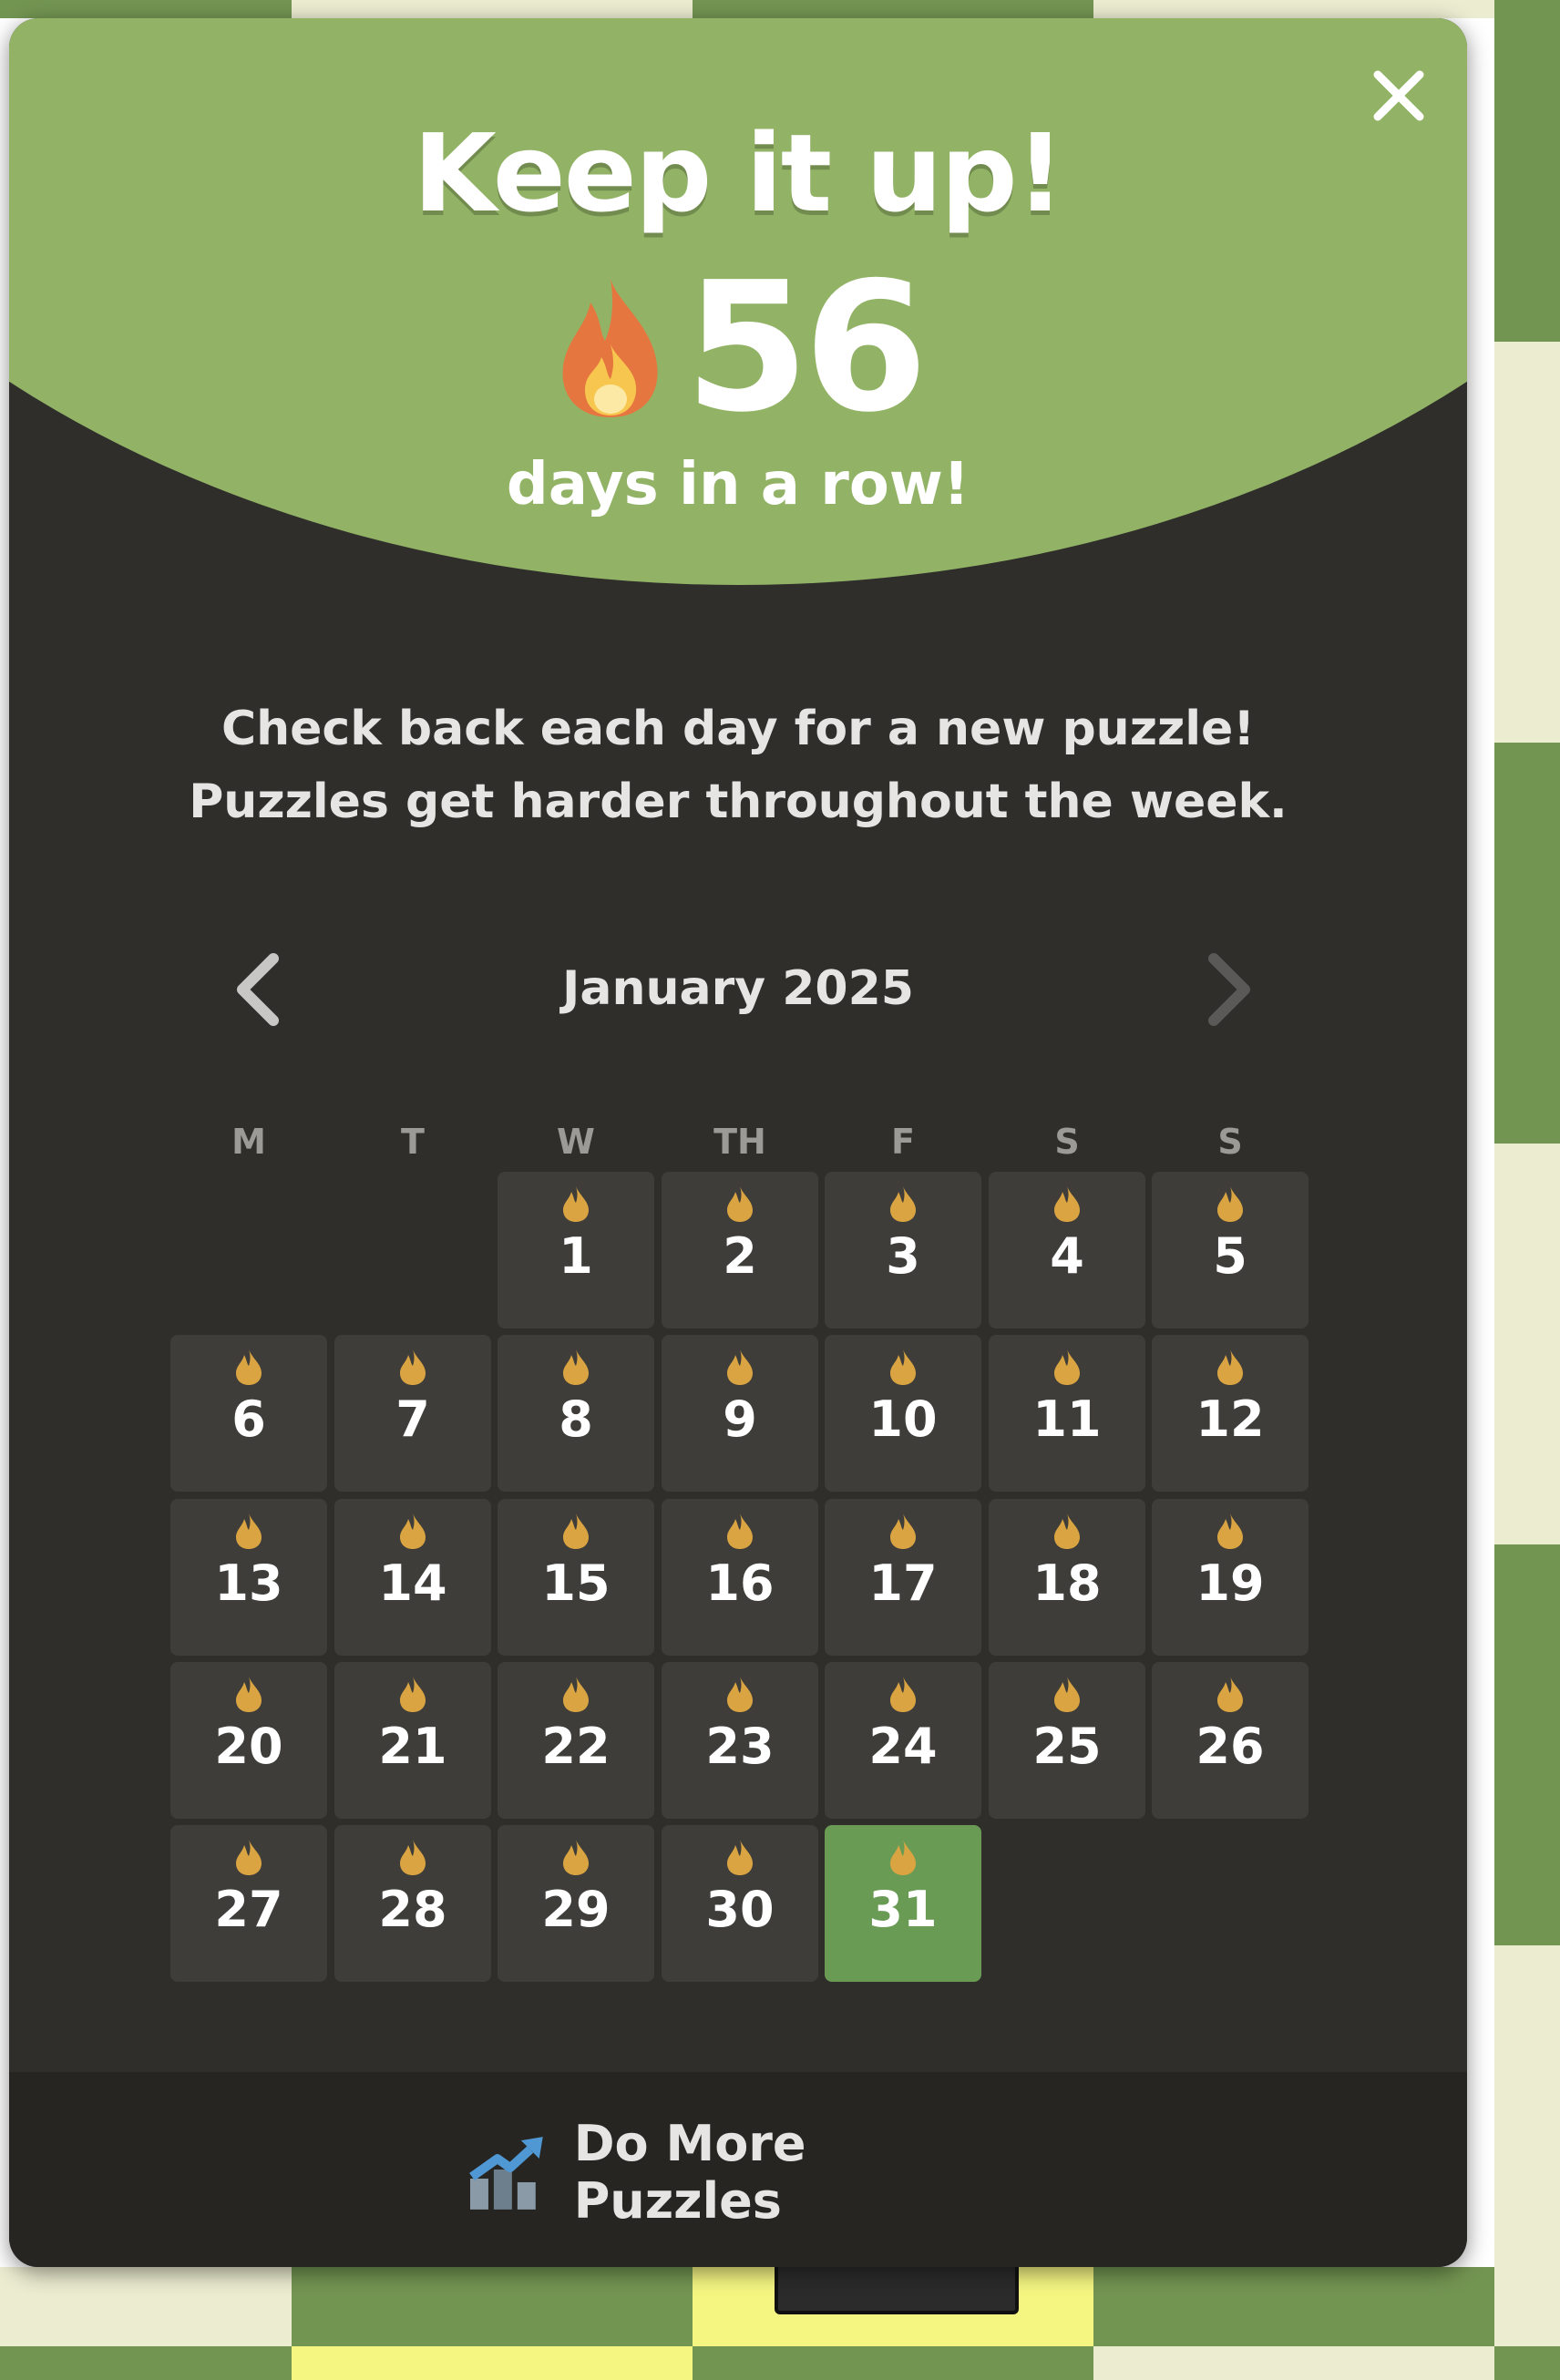 The width and height of the screenshot is (1560, 2380). Describe the element at coordinates (740, 1256) in the screenshot. I see `calendar-day-number: 2` at that location.